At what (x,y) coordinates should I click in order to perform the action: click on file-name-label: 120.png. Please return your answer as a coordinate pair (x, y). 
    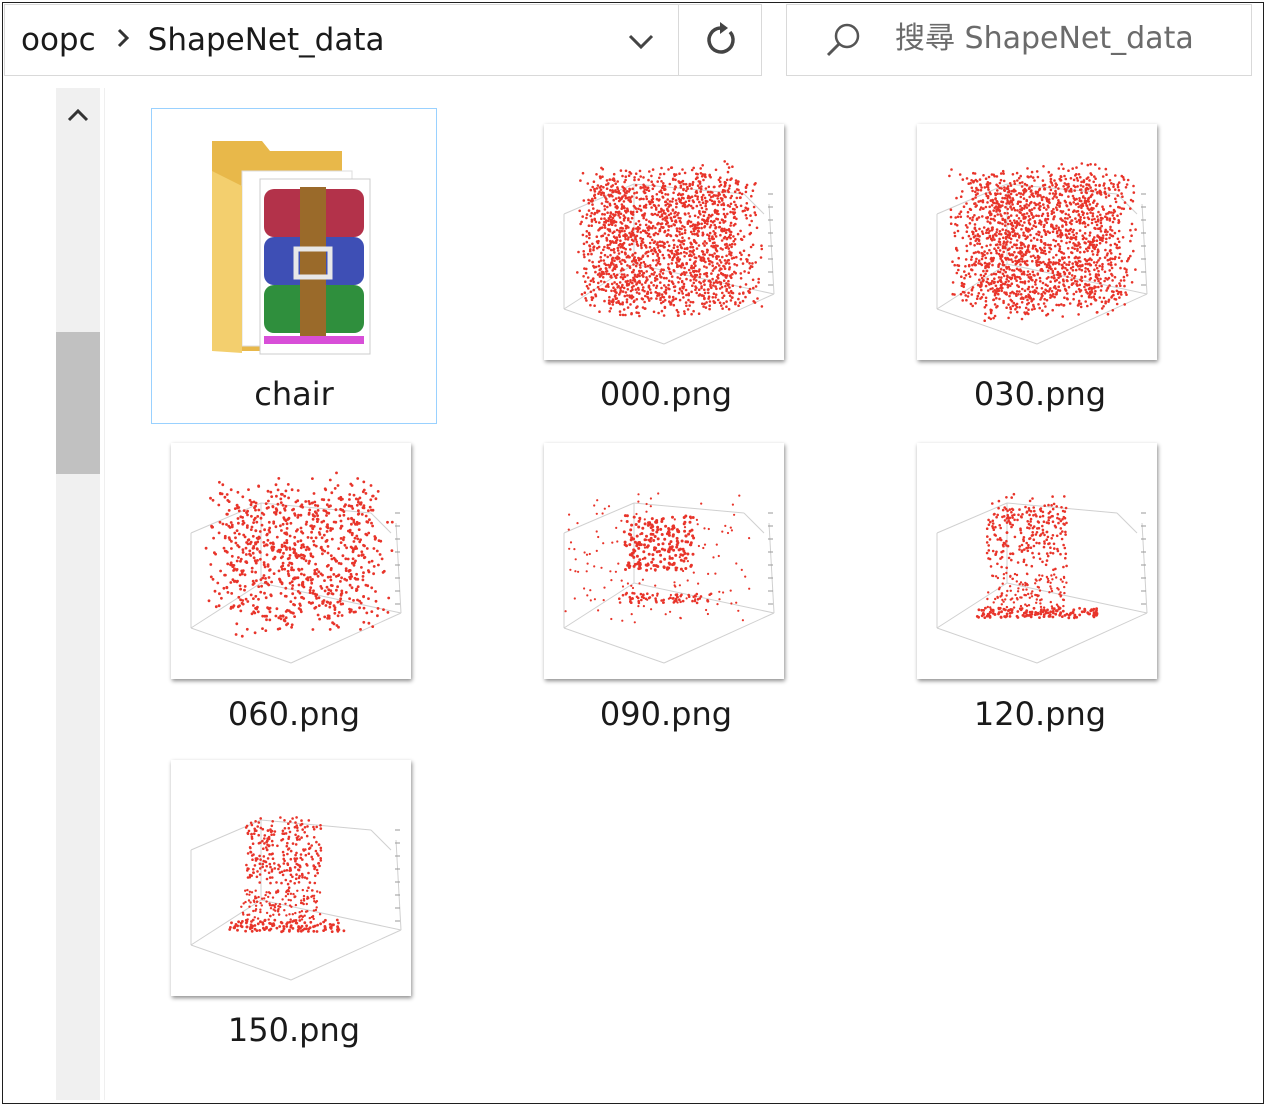
    Looking at the image, I should click on (1040, 714).